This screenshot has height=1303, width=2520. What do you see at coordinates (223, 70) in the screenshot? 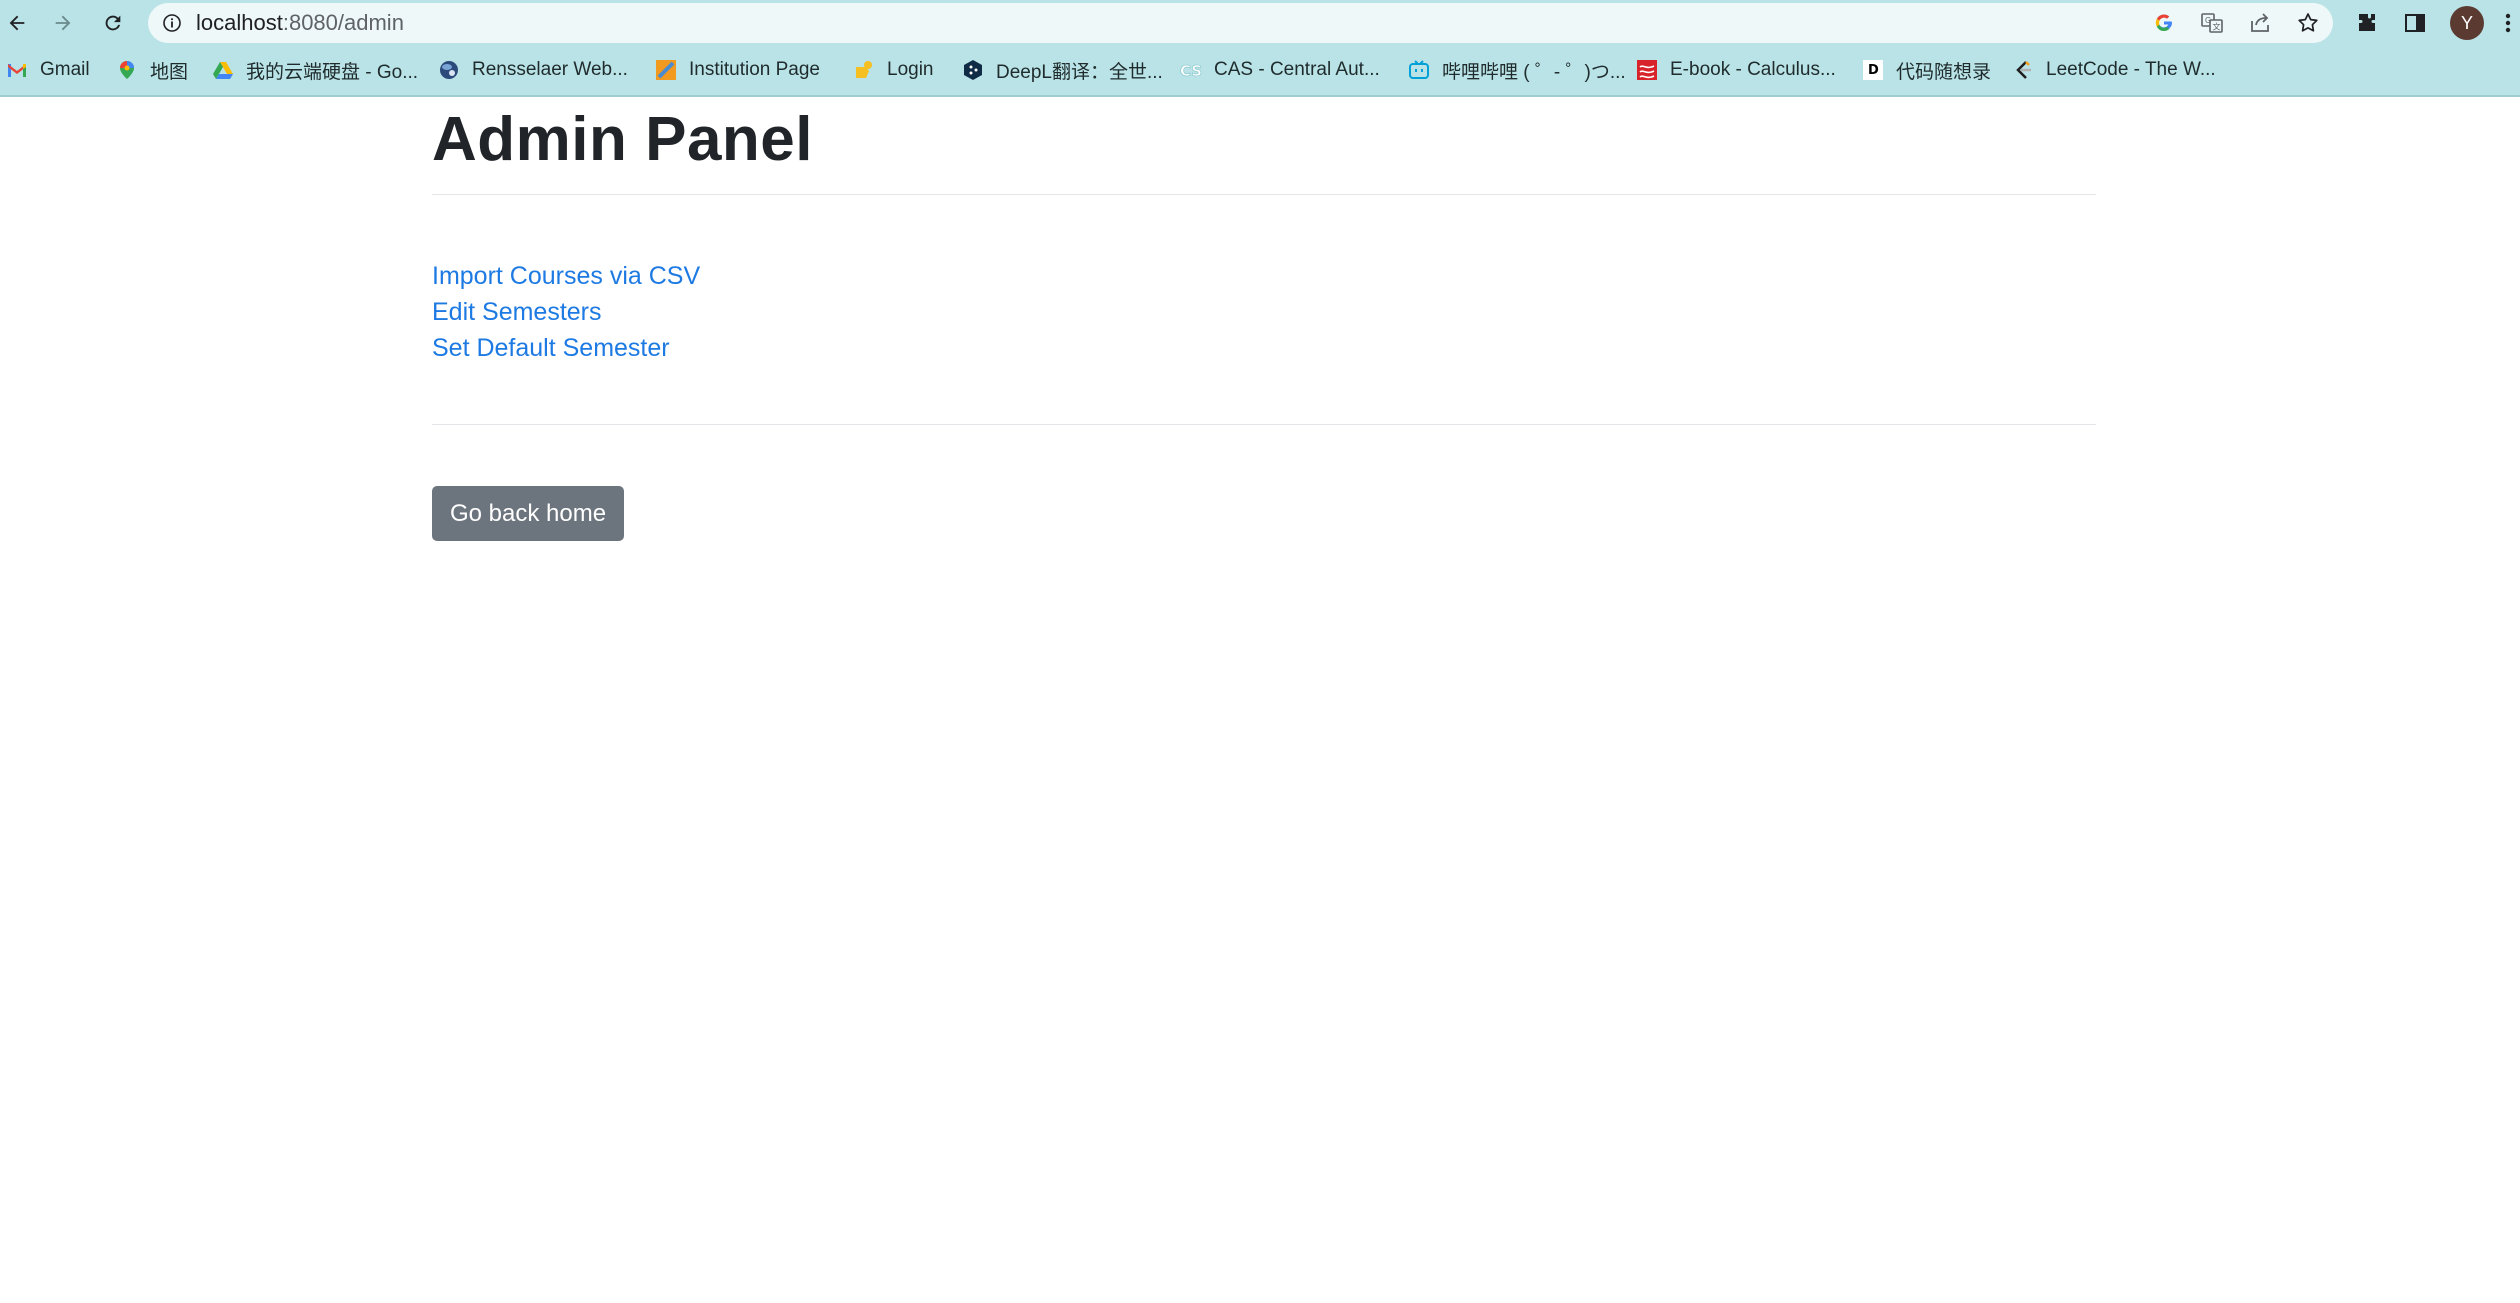
I see `drive-icon` at bounding box center [223, 70].